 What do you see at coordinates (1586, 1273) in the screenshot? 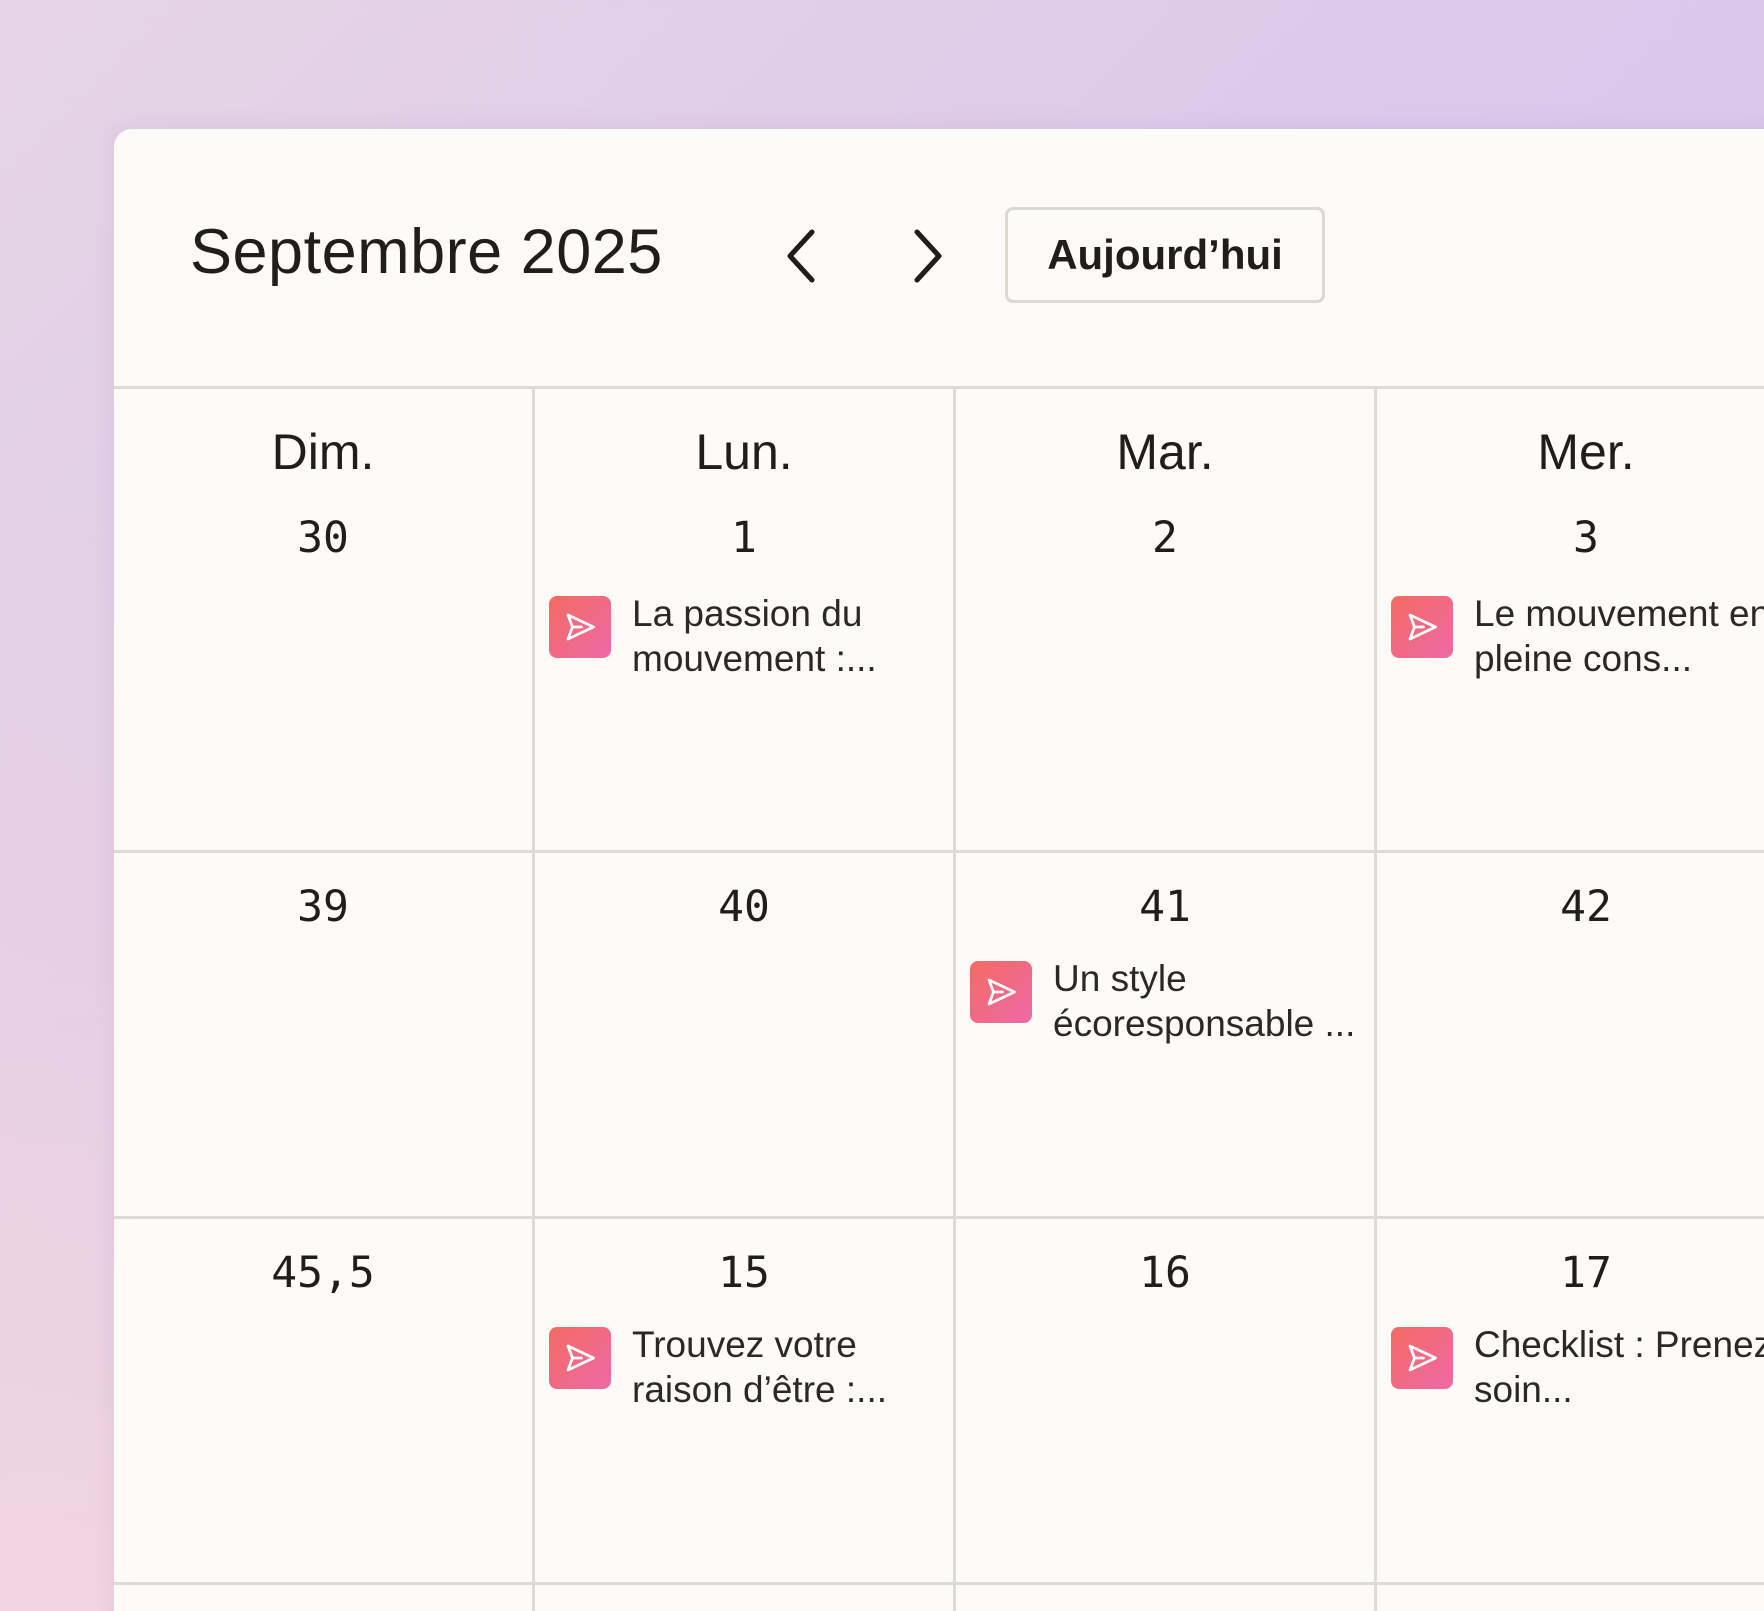
I see `day-number: 17` at bounding box center [1586, 1273].